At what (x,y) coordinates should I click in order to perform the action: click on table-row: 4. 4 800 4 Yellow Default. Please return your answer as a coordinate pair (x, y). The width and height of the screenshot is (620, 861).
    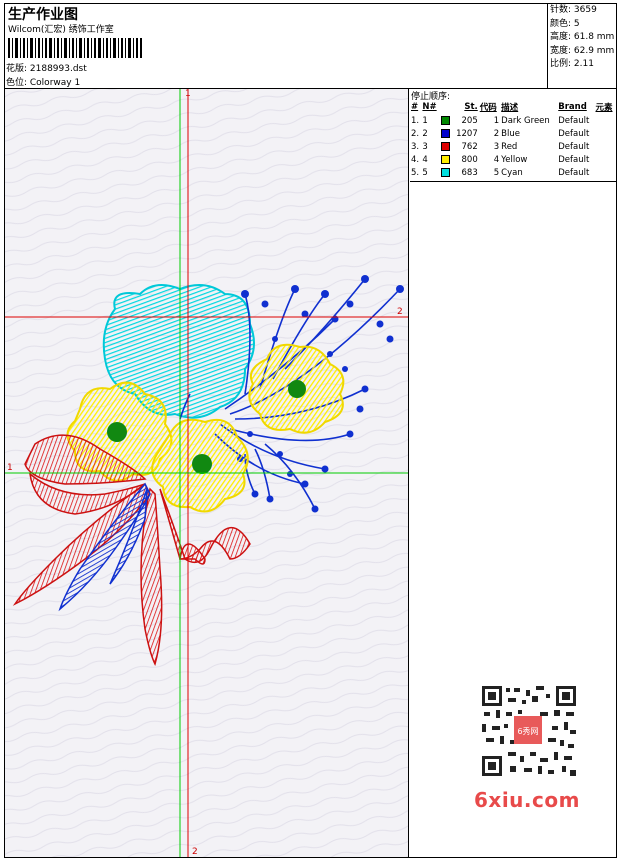
    Looking at the image, I should click on (513, 159).